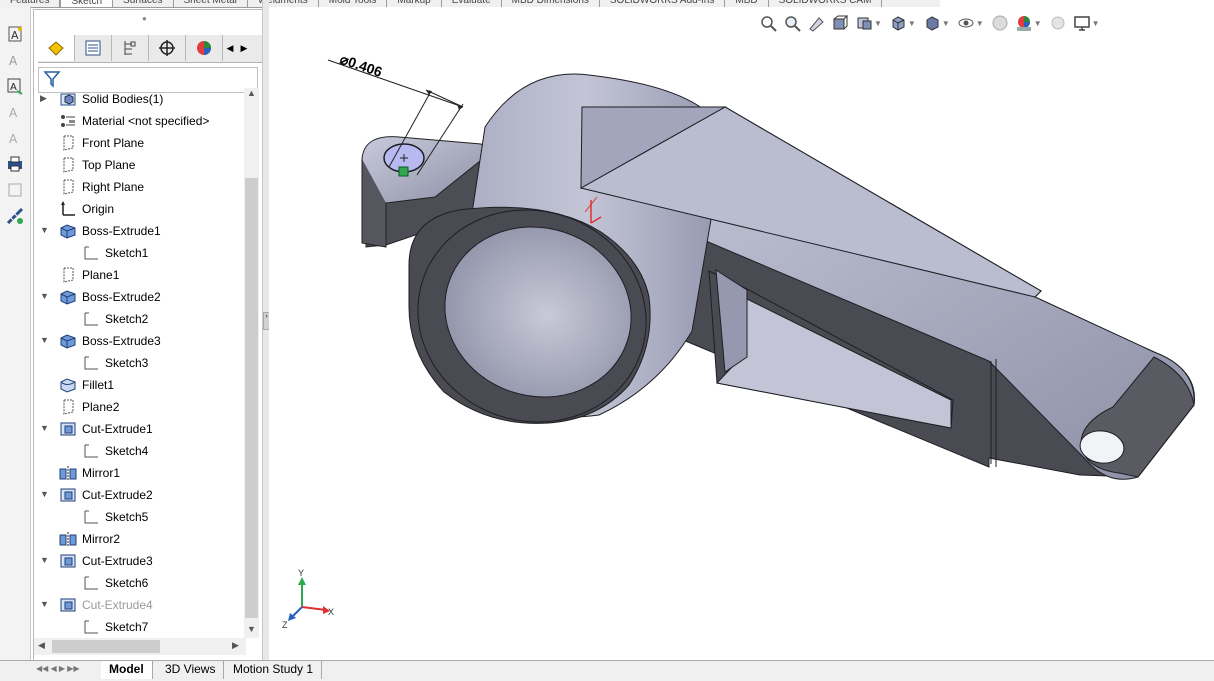  What do you see at coordinates (139, 187) in the screenshot?
I see `tree-item: Right Plane` at bounding box center [139, 187].